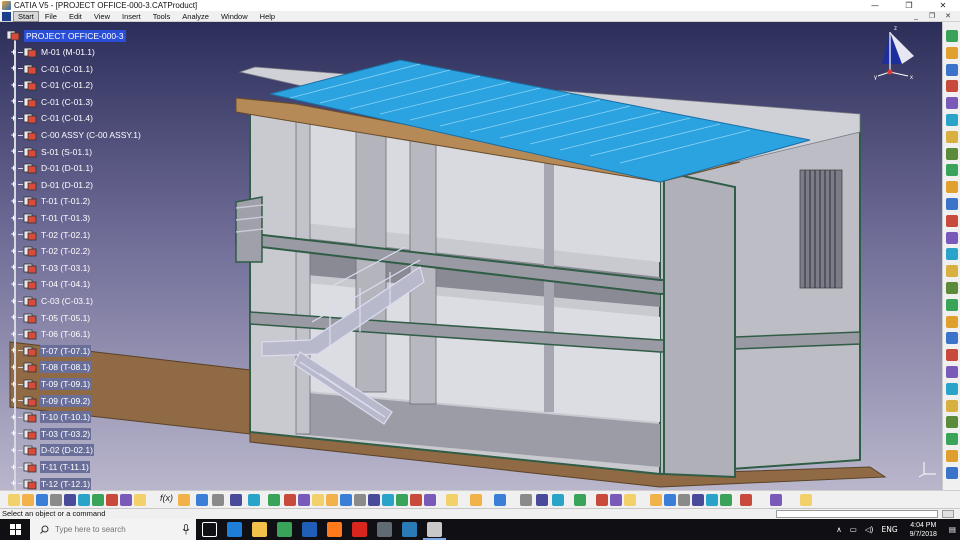 The image size is (960, 540). What do you see at coordinates (65, 334) in the screenshot?
I see `tree-node-label: T-06 (T-06.1)` at bounding box center [65, 334].